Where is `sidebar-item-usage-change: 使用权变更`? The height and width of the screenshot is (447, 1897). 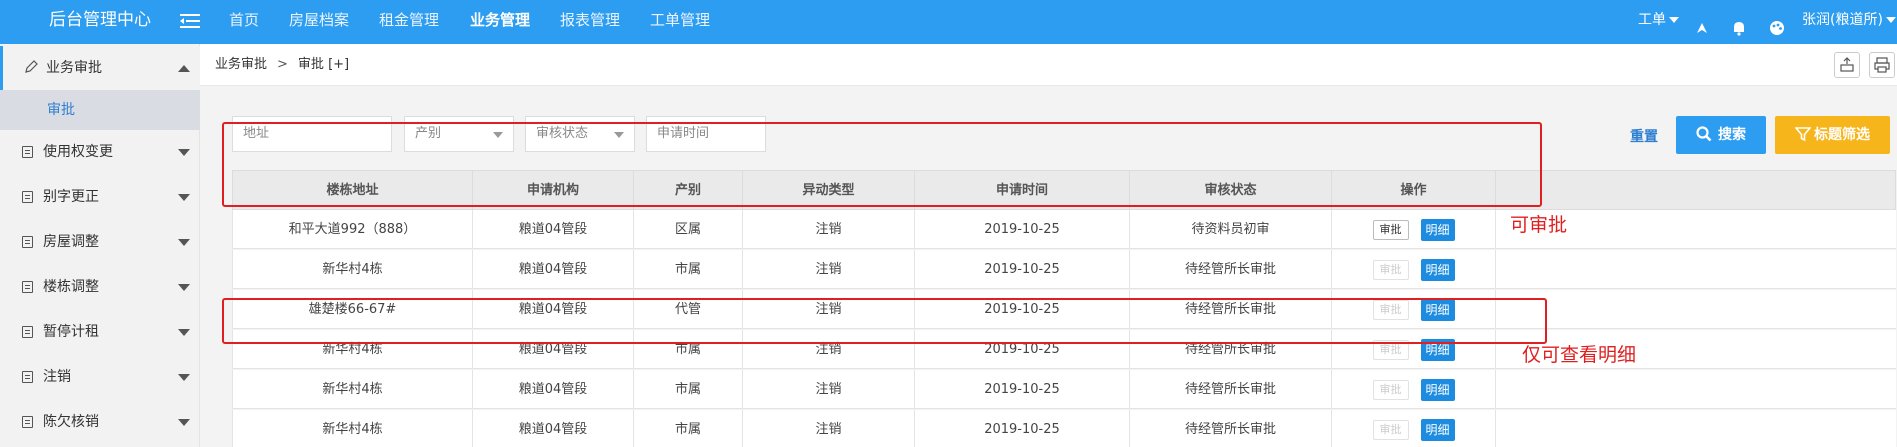 sidebar-item-usage-change: 使用权变更 is located at coordinates (100, 152).